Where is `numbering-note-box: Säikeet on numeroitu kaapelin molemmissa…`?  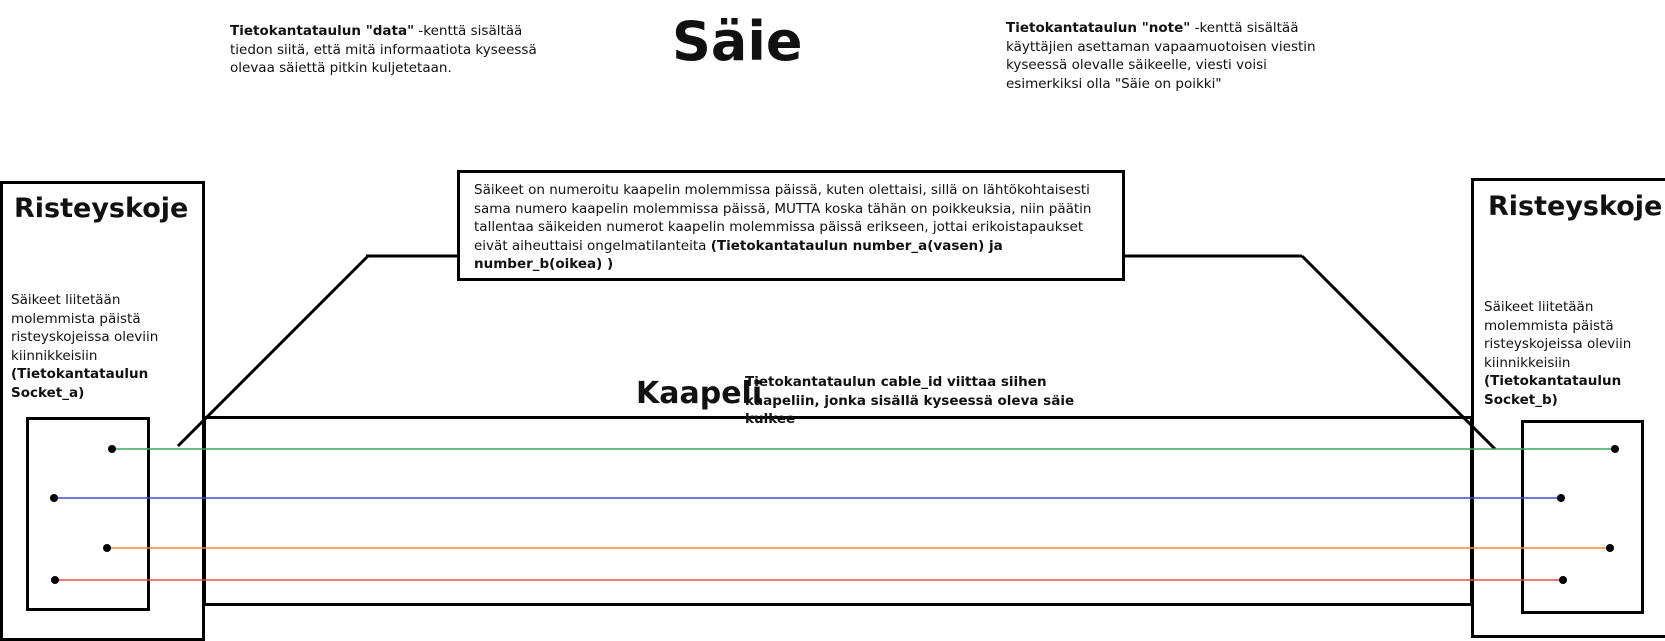 numbering-note-box: Säikeet on numeroitu kaapelin molemmissa… is located at coordinates (791, 225).